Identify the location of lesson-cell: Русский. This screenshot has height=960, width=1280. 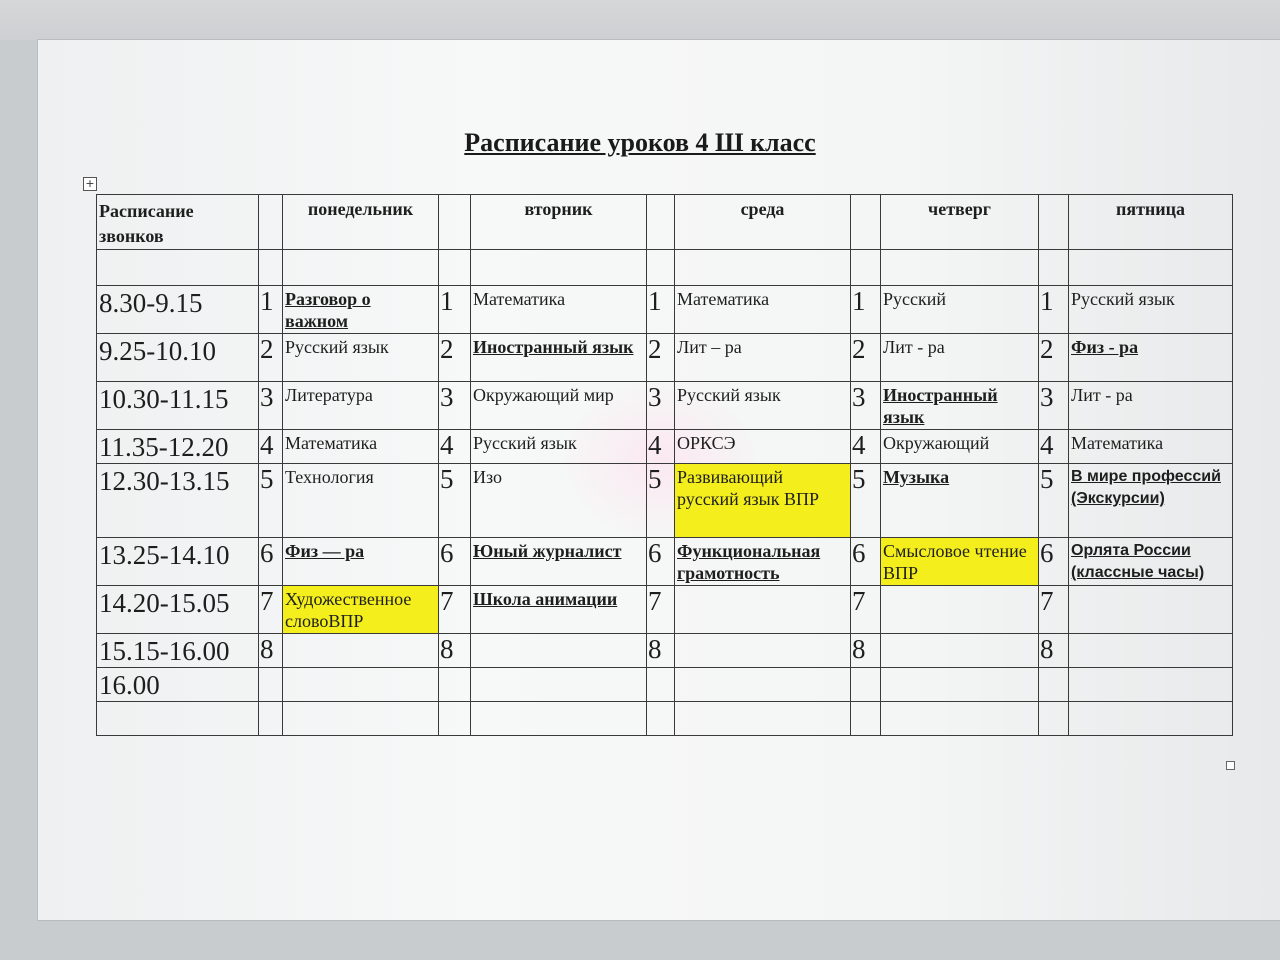
(959, 309).